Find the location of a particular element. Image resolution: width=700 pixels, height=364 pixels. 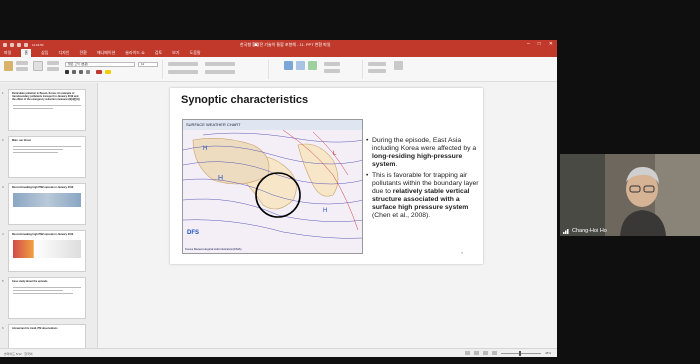

tab-design: 디자인 is located at coordinates (63, 53).